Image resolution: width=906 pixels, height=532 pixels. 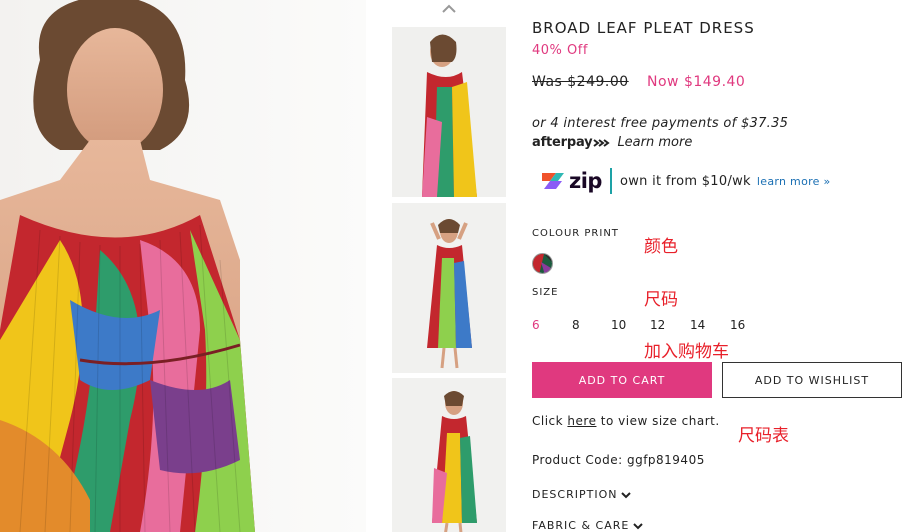 What do you see at coordinates (575, 233) in the screenshot?
I see `colour-label: COLOUR PRINT` at bounding box center [575, 233].